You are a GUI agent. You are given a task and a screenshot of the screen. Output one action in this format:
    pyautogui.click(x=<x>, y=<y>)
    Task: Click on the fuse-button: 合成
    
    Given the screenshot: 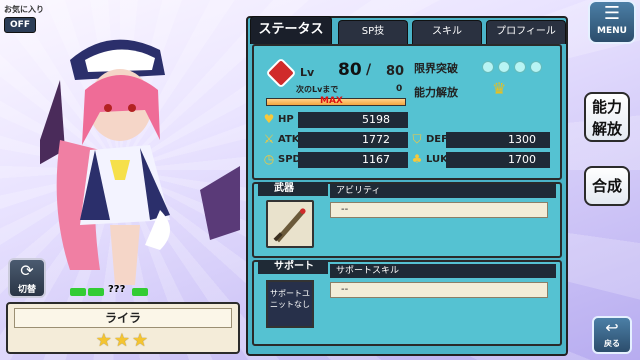 What is the action you would take?
    pyautogui.click(x=607, y=186)
    